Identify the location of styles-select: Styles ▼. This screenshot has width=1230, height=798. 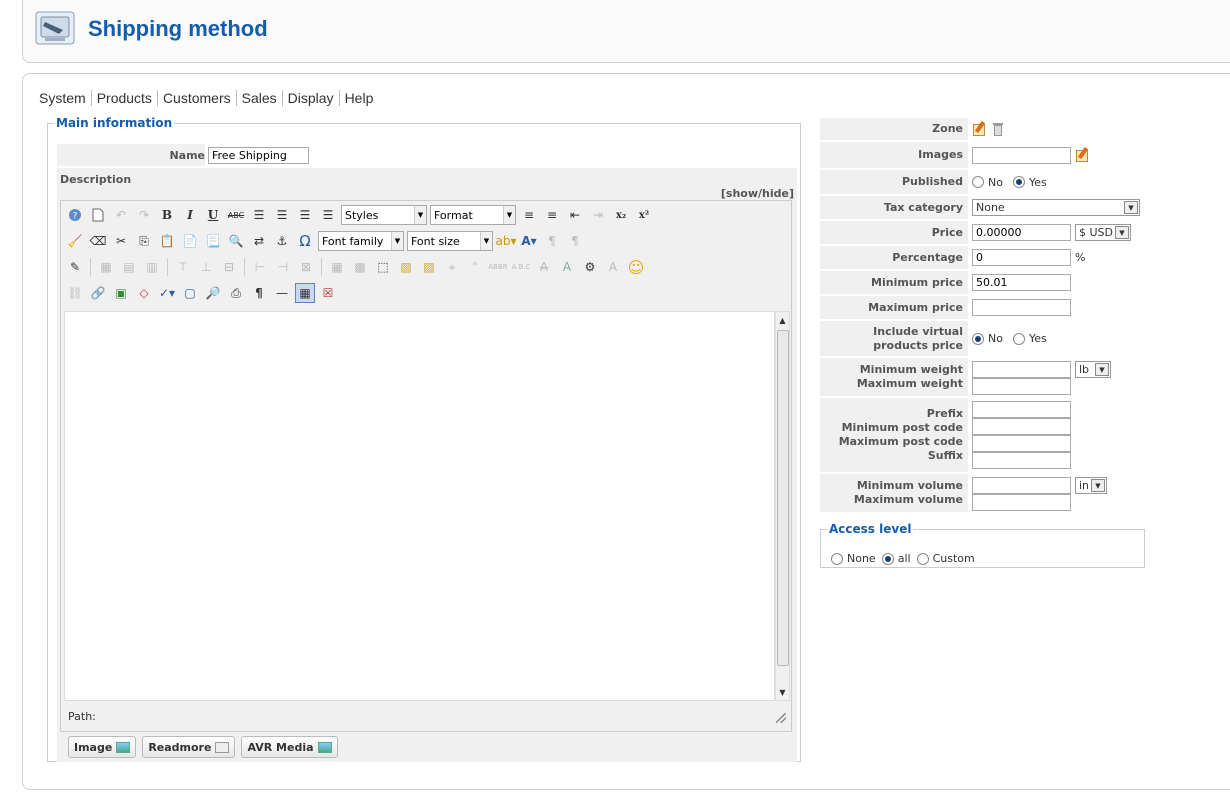
(384, 215).